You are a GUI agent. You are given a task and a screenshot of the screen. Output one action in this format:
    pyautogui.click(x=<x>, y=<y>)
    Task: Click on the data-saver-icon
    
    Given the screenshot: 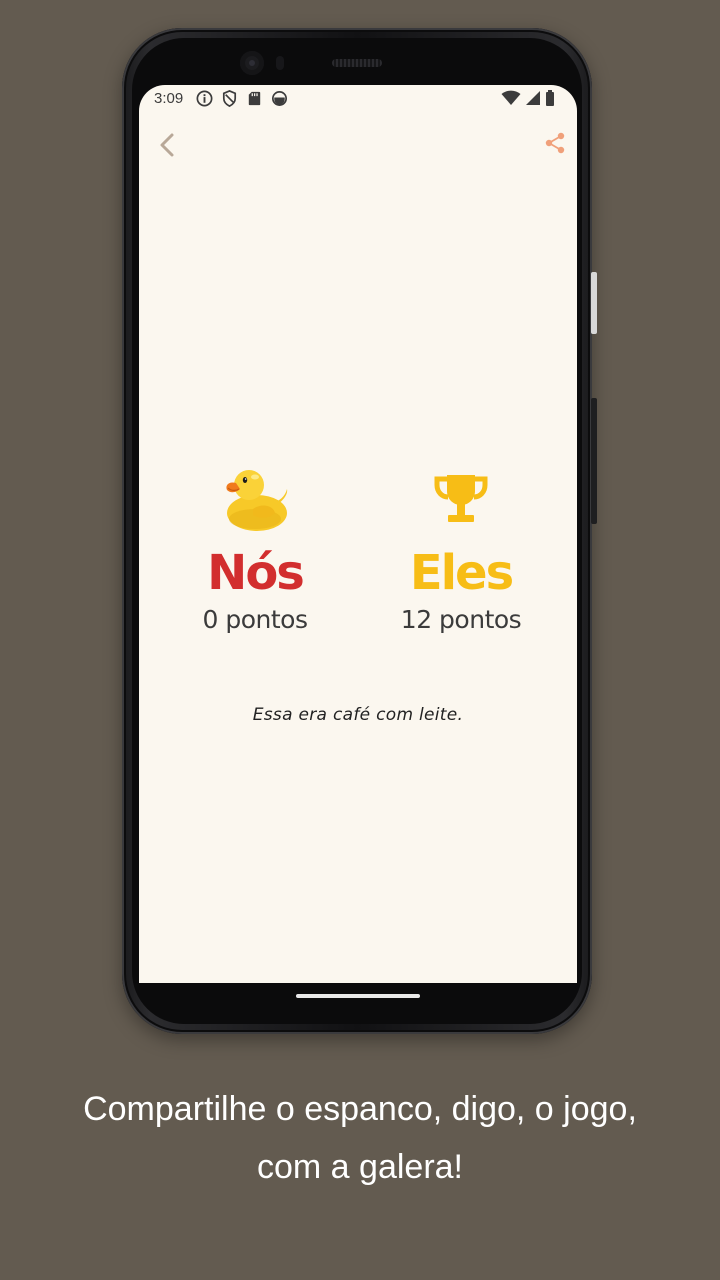 What is the action you would take?
    pyautogui.click(x=279, y=98)
    